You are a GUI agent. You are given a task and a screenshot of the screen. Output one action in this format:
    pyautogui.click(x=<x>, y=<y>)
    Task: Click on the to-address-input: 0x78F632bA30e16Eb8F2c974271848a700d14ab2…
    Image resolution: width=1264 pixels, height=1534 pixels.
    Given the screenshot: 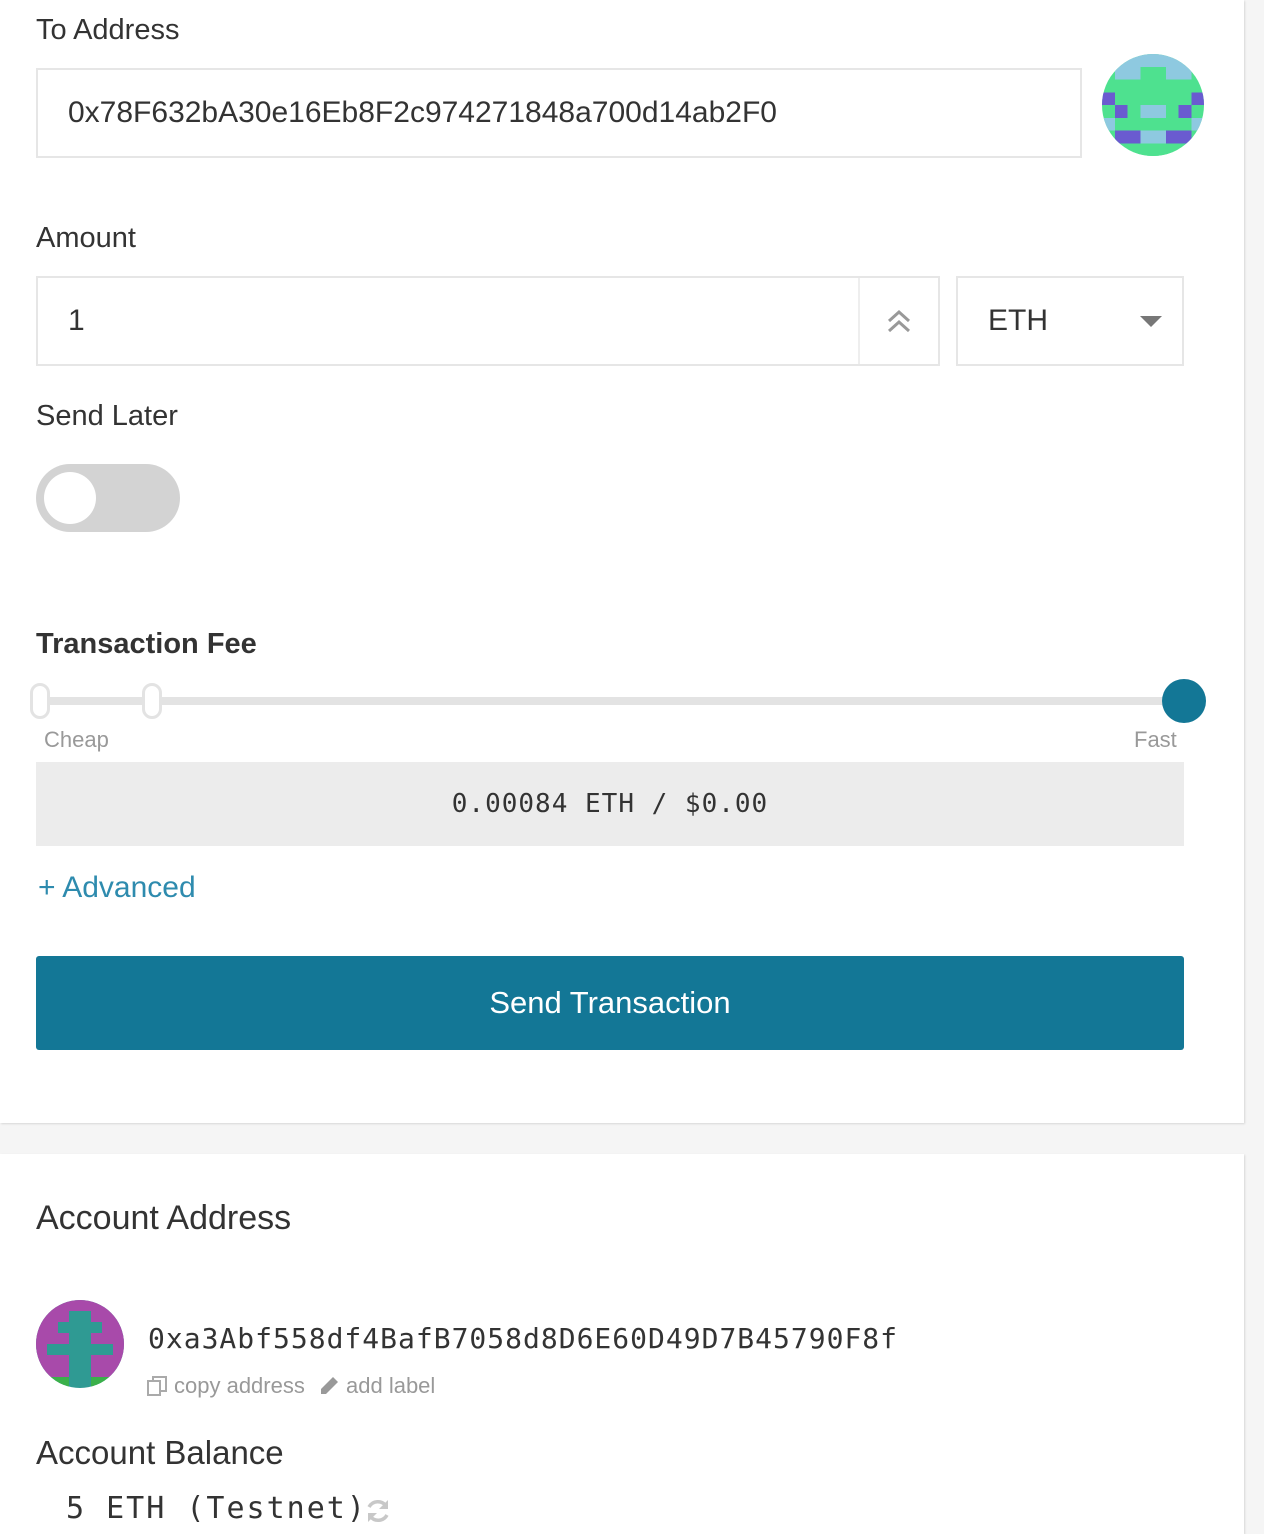 What is the action you would take?
    pyautogui.click(x=559, y=113)
    